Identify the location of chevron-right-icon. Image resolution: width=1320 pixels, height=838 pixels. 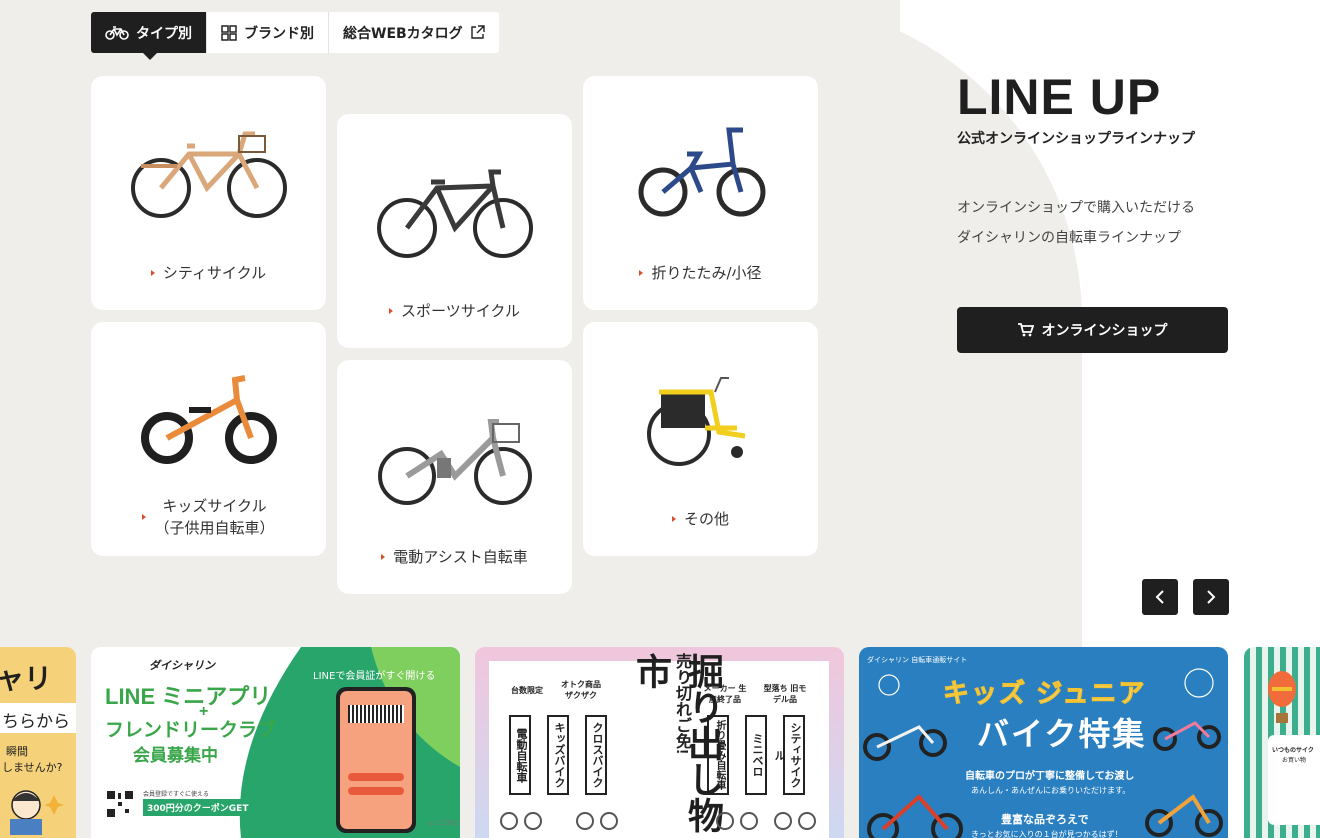
(1211, 597).